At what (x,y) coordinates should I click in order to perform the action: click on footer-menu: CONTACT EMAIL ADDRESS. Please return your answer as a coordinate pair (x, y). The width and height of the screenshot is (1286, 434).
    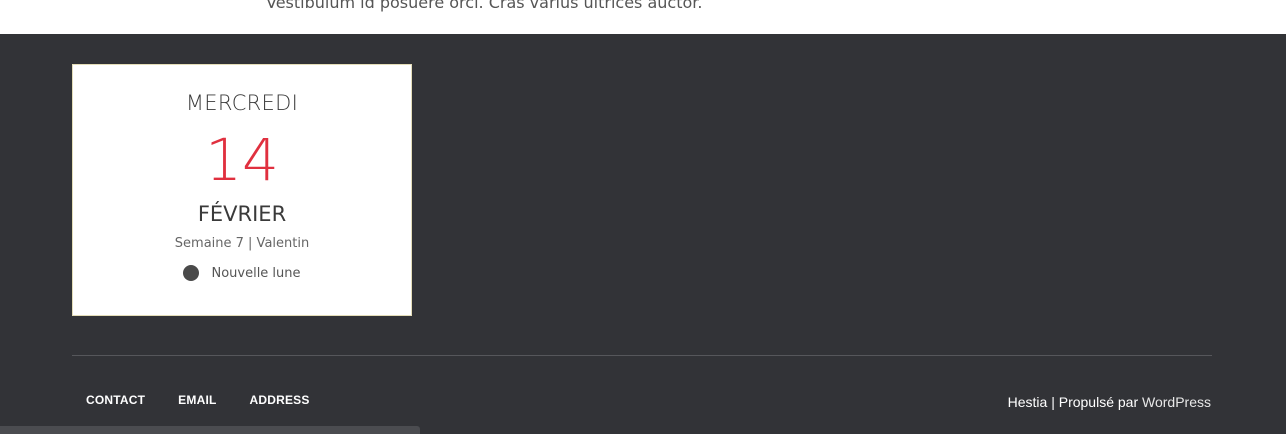
    Looking at the image, I should click on (198, 400).